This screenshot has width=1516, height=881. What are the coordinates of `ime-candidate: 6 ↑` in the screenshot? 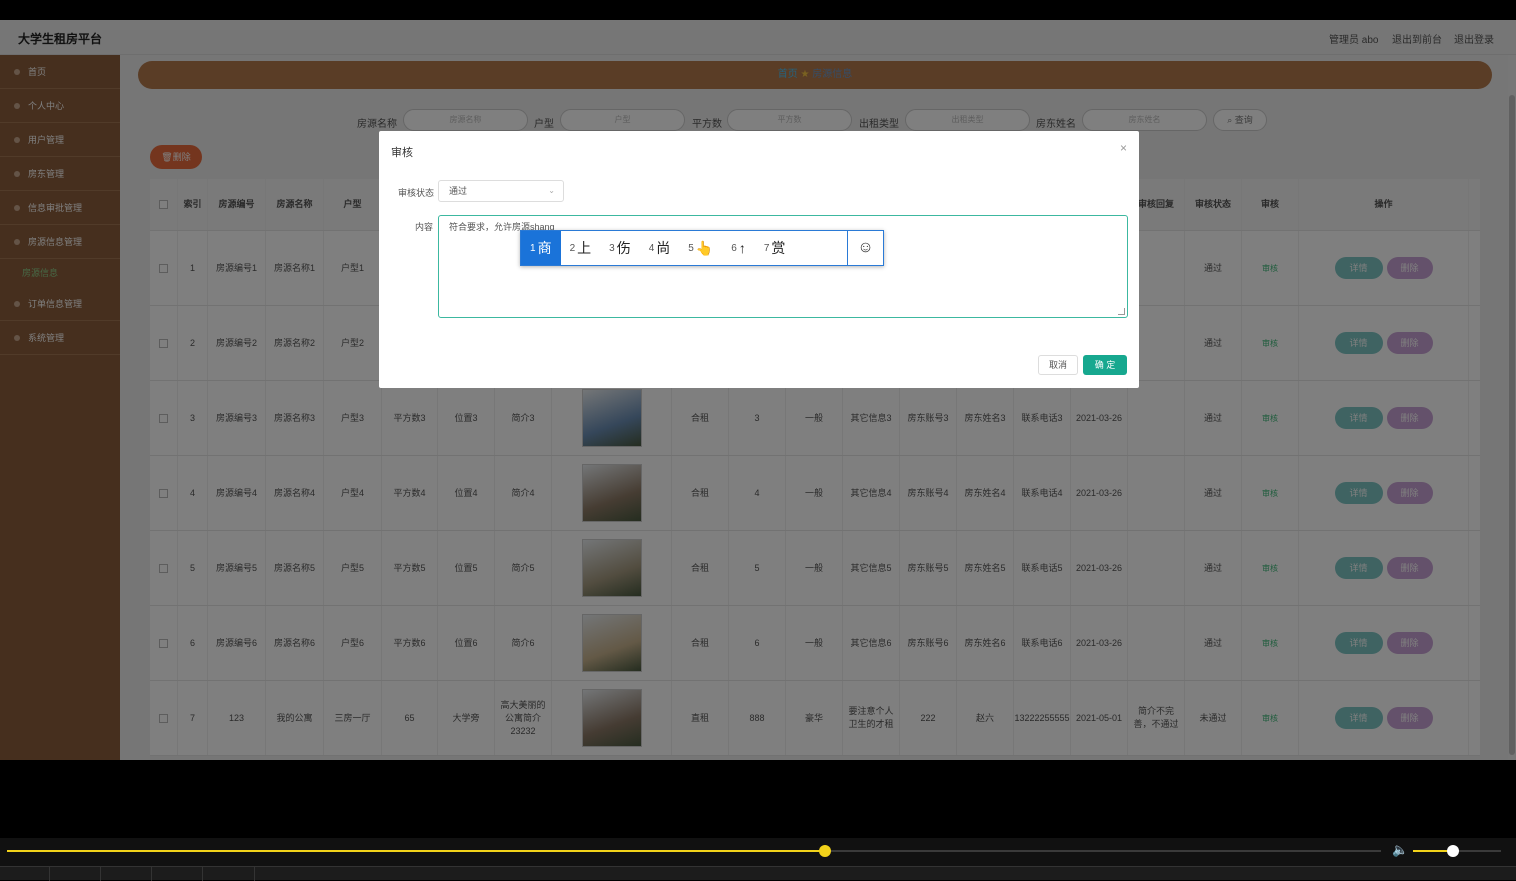 It's located at (738, 248).